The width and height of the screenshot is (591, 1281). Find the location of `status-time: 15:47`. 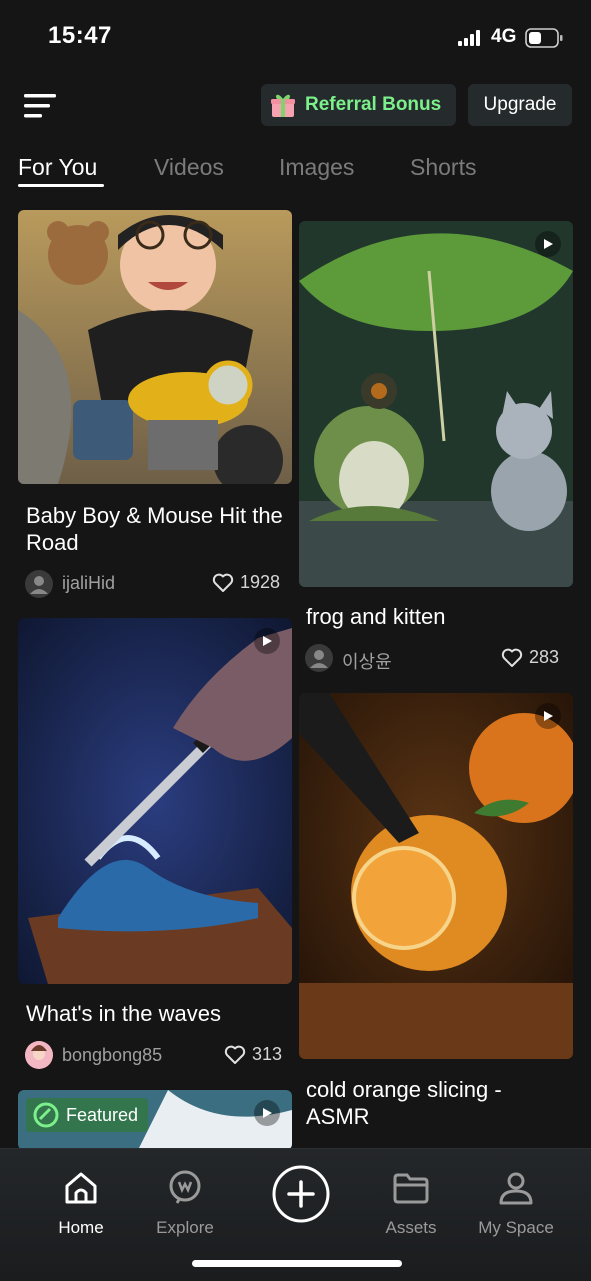

status-time: 15:47 is located at coordinates (80, 35).